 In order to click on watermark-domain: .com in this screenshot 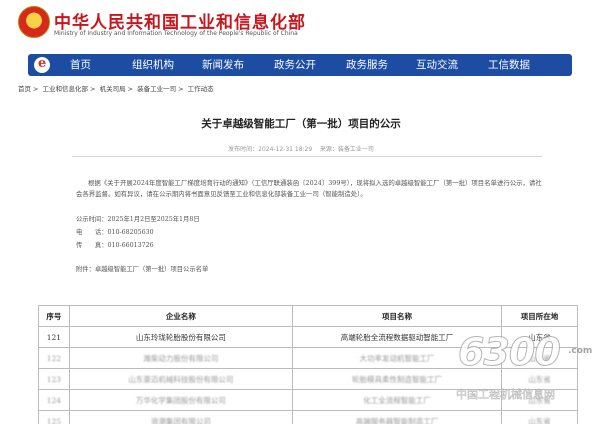, I will do `click(580, 351)`.